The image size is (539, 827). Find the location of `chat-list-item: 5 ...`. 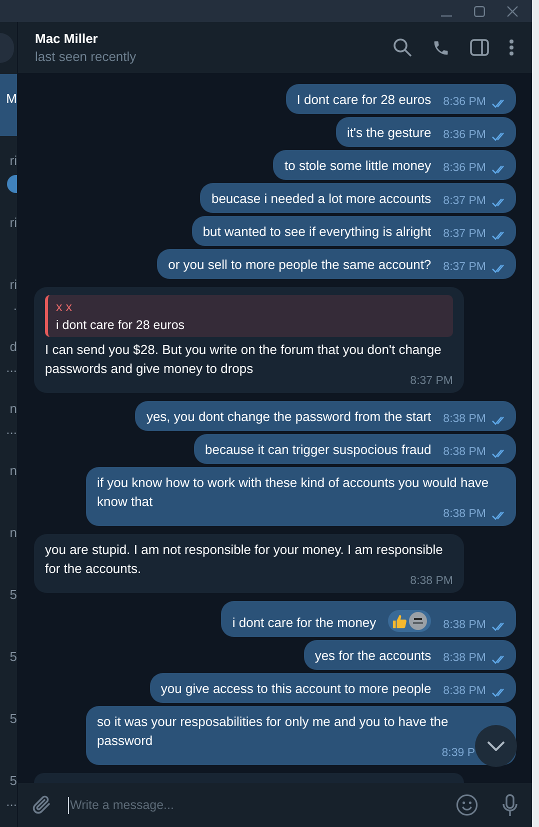

chat-list-item: 5 ... is located at coordinates (8, 787).